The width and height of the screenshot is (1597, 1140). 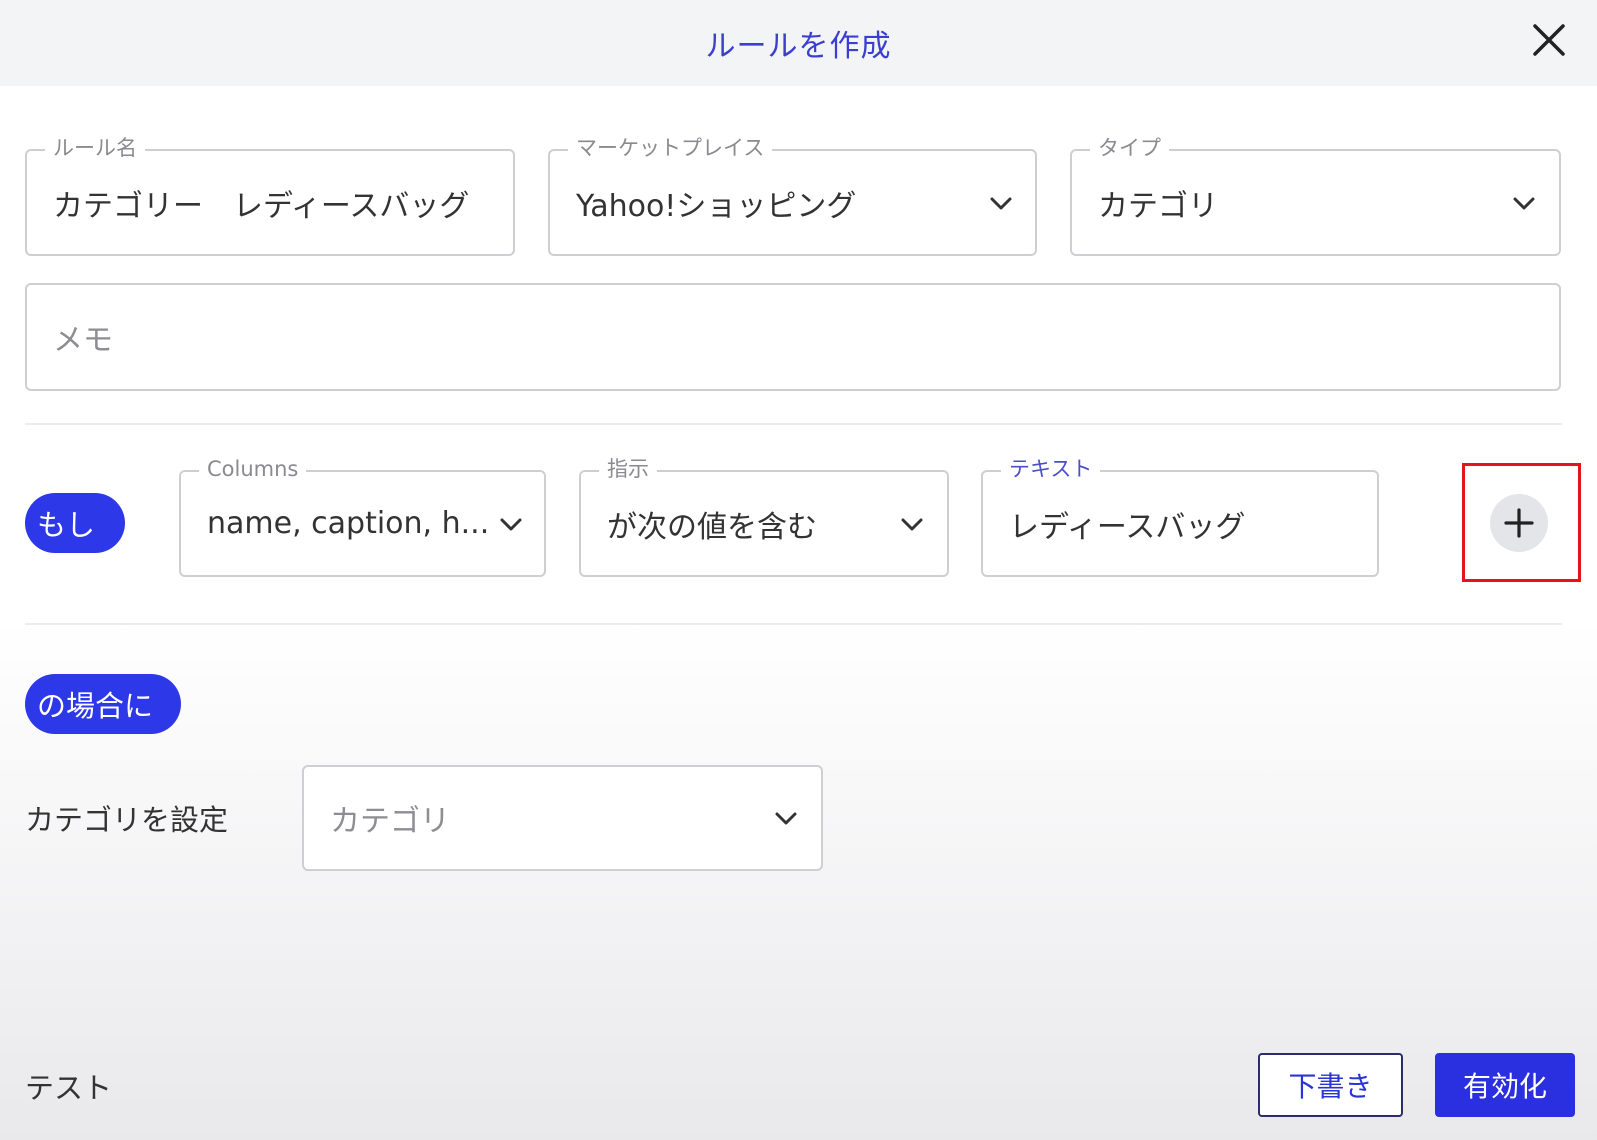 I want to click on rule-name-input: ルール名 カテゴリー レディースバッグ, so click(x=270, y=194).